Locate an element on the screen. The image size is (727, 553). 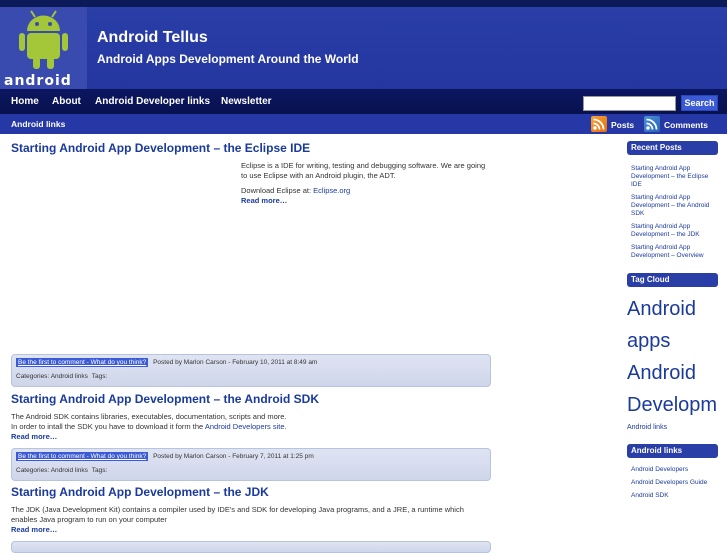
android-links-heading: Android links is located at coordinates (672, 451).